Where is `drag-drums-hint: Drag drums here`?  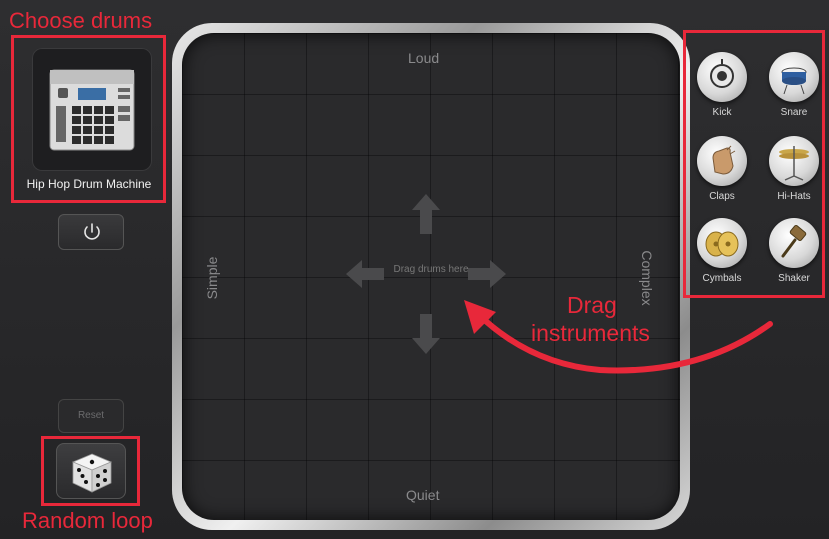 drag-drums-hint: Drag drums here is located at coordinates (431, 269).